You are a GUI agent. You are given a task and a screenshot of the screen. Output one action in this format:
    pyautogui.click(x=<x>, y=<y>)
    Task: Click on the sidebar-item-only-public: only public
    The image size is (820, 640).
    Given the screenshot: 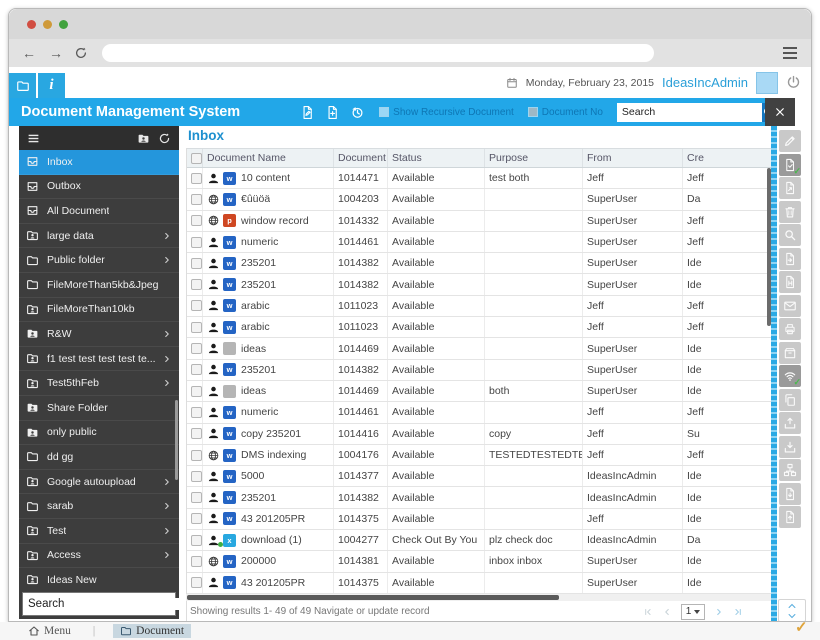 What is the action you would take?
    pyautogui.click(x=99, y=433)
    